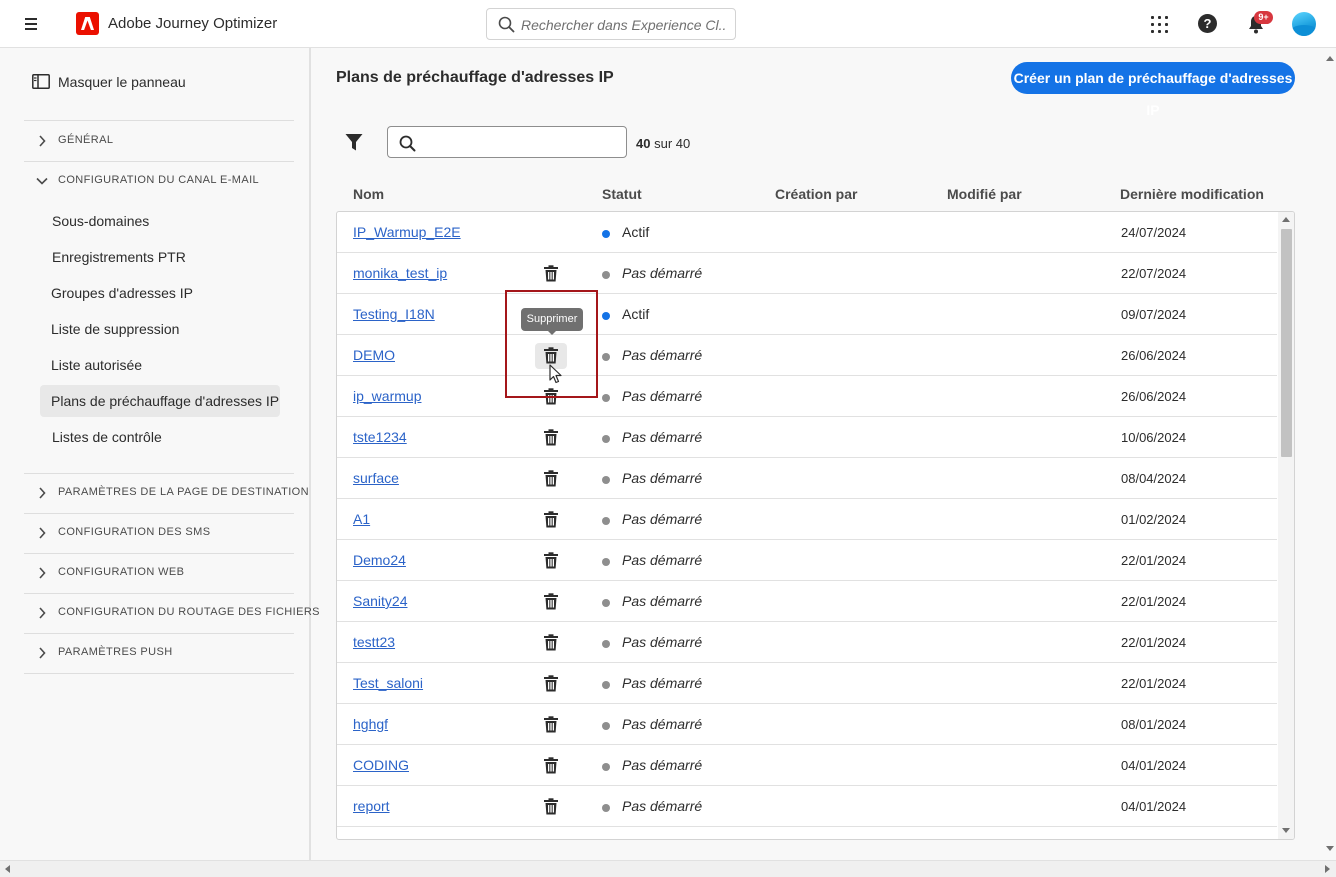  What do you see at coordinates (192, 23) in the screenshot?
I see `app-title: Adobe Journey Optimizer` at bounding box center [192, 23].